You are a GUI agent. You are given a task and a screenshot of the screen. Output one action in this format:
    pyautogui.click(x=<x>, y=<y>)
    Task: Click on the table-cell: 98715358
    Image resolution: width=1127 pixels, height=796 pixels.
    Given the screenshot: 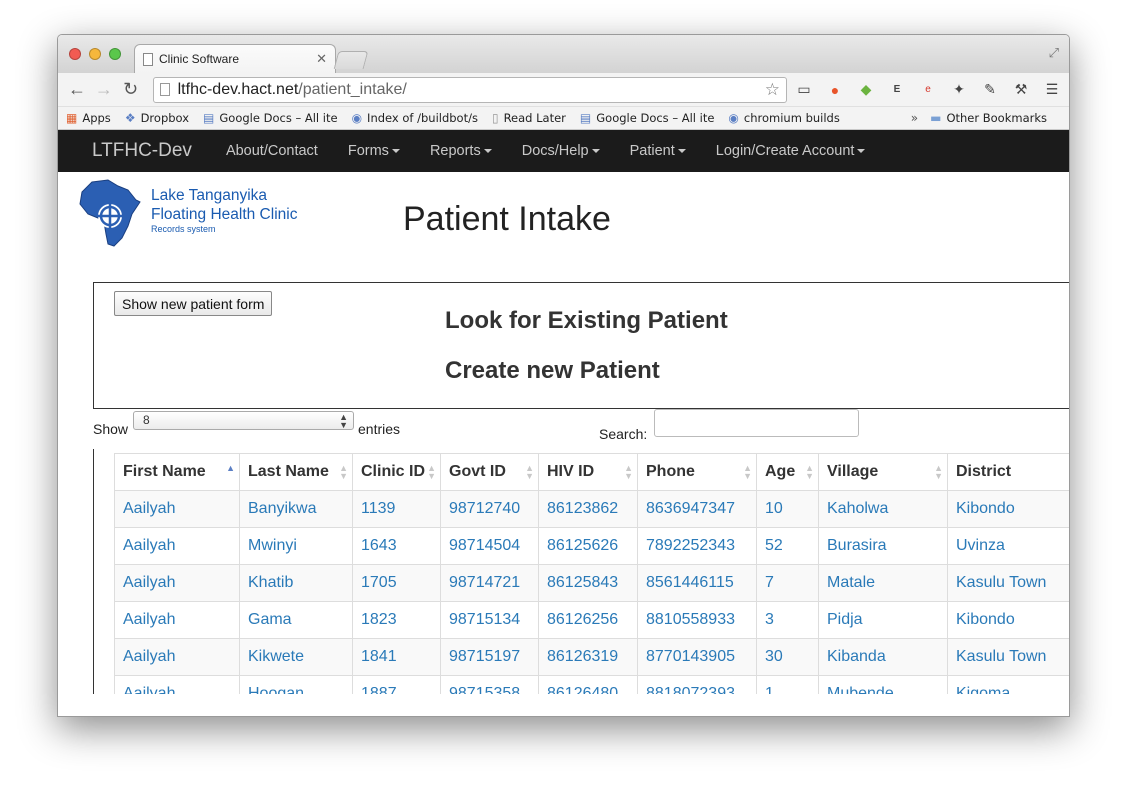 What is the action you would take?
    pyautogui.click(x=489, y=684)
    